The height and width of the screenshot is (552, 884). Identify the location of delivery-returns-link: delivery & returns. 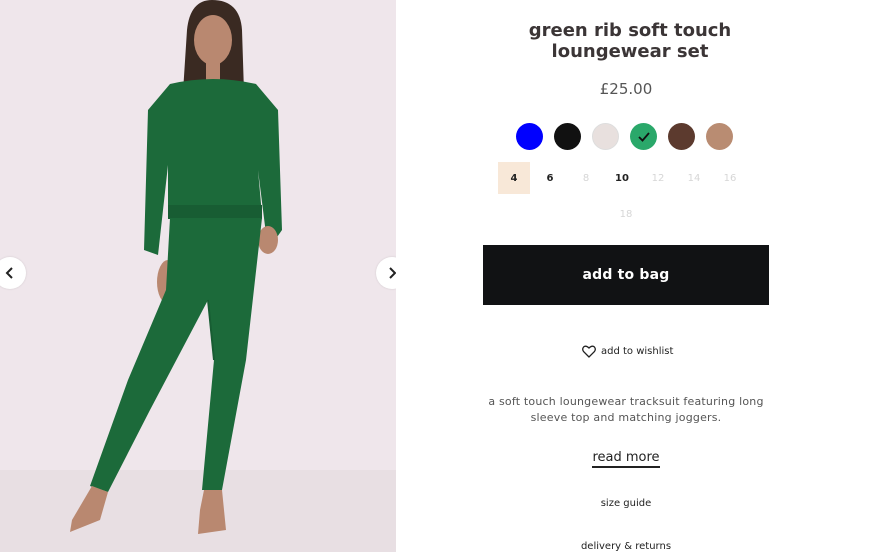
(626, 546).